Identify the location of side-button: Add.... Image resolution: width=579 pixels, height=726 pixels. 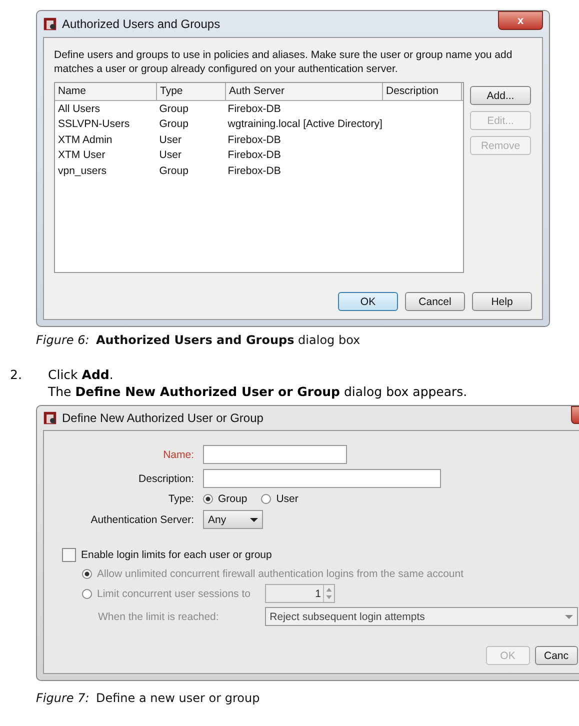
(500, 95).